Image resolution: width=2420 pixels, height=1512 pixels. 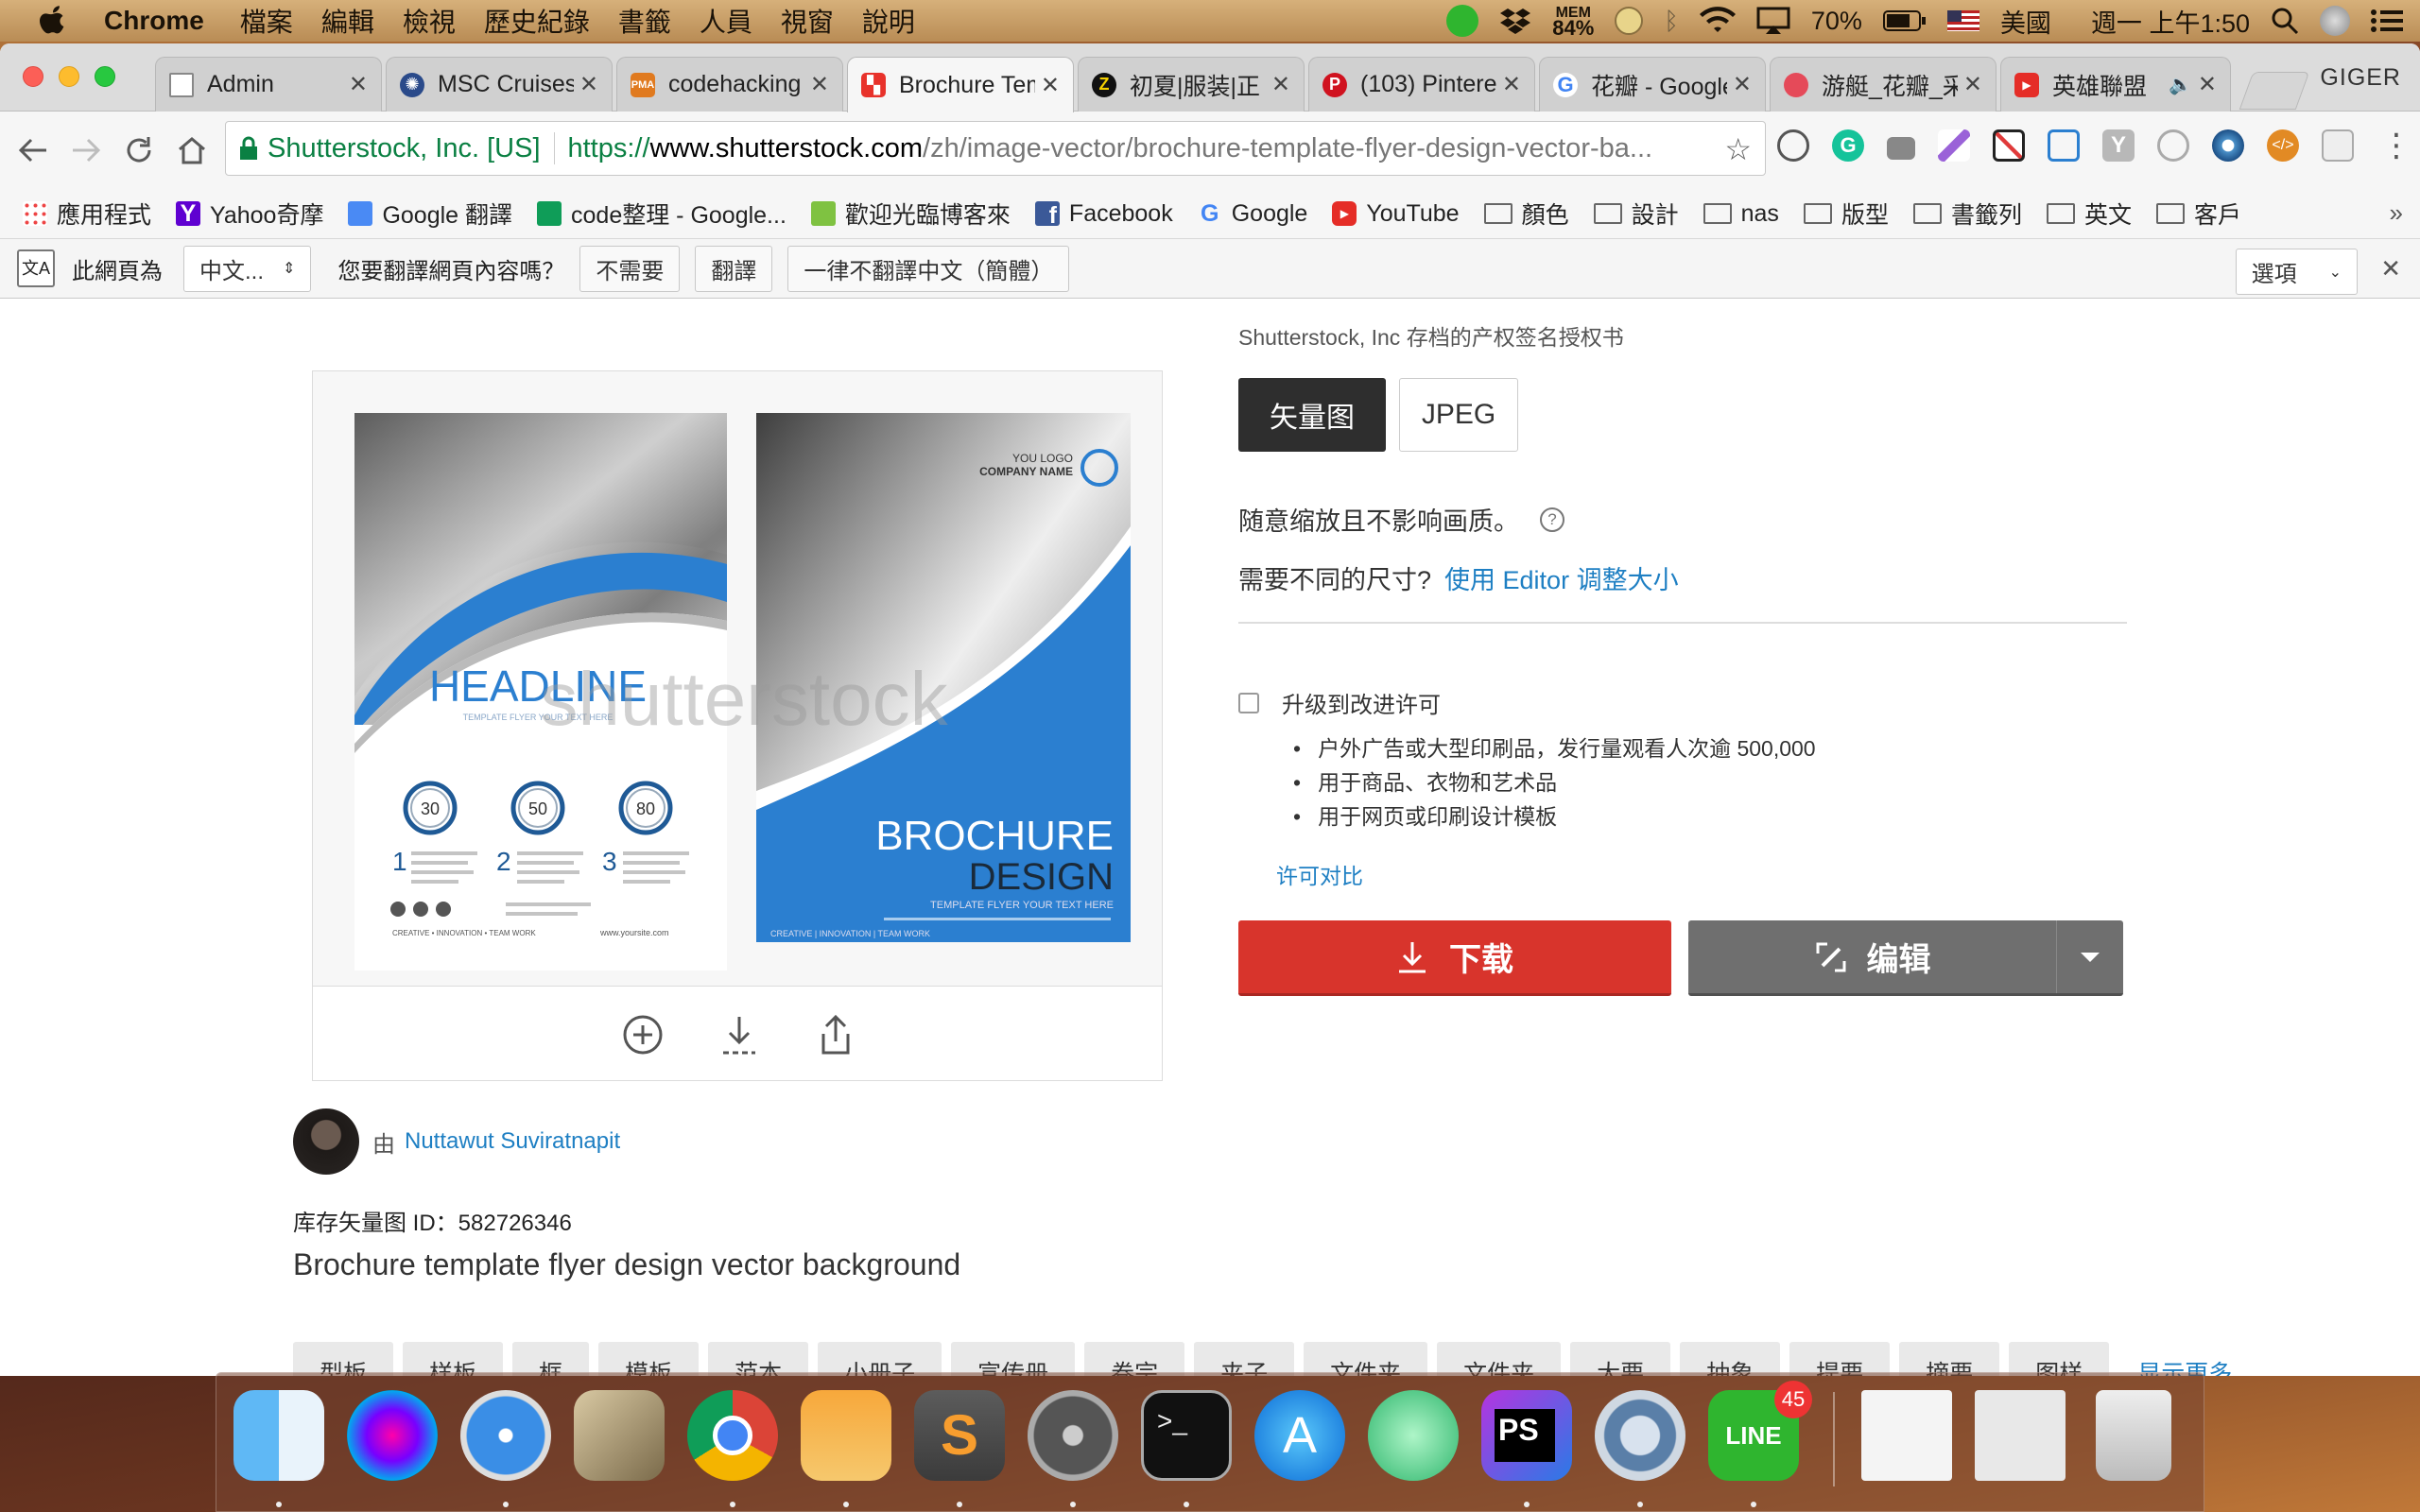 I want to click on camera-icon, so click(x=1901, y=148).